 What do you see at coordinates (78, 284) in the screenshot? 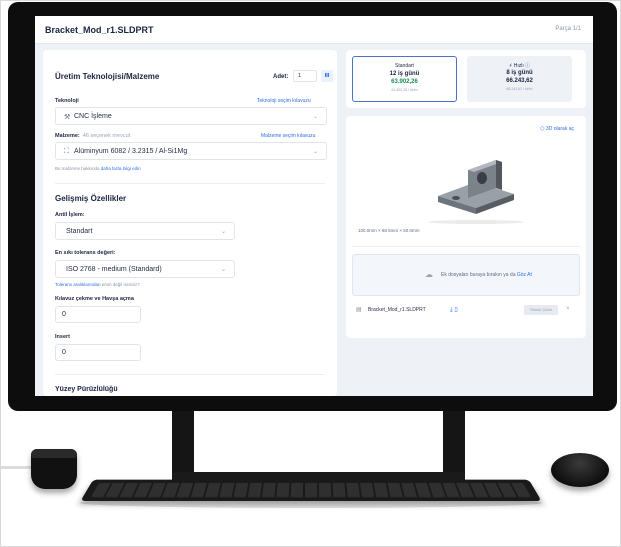
I see `tolerance-info-link: Tolerans aralıklarından` at bounding box center [78, 284].